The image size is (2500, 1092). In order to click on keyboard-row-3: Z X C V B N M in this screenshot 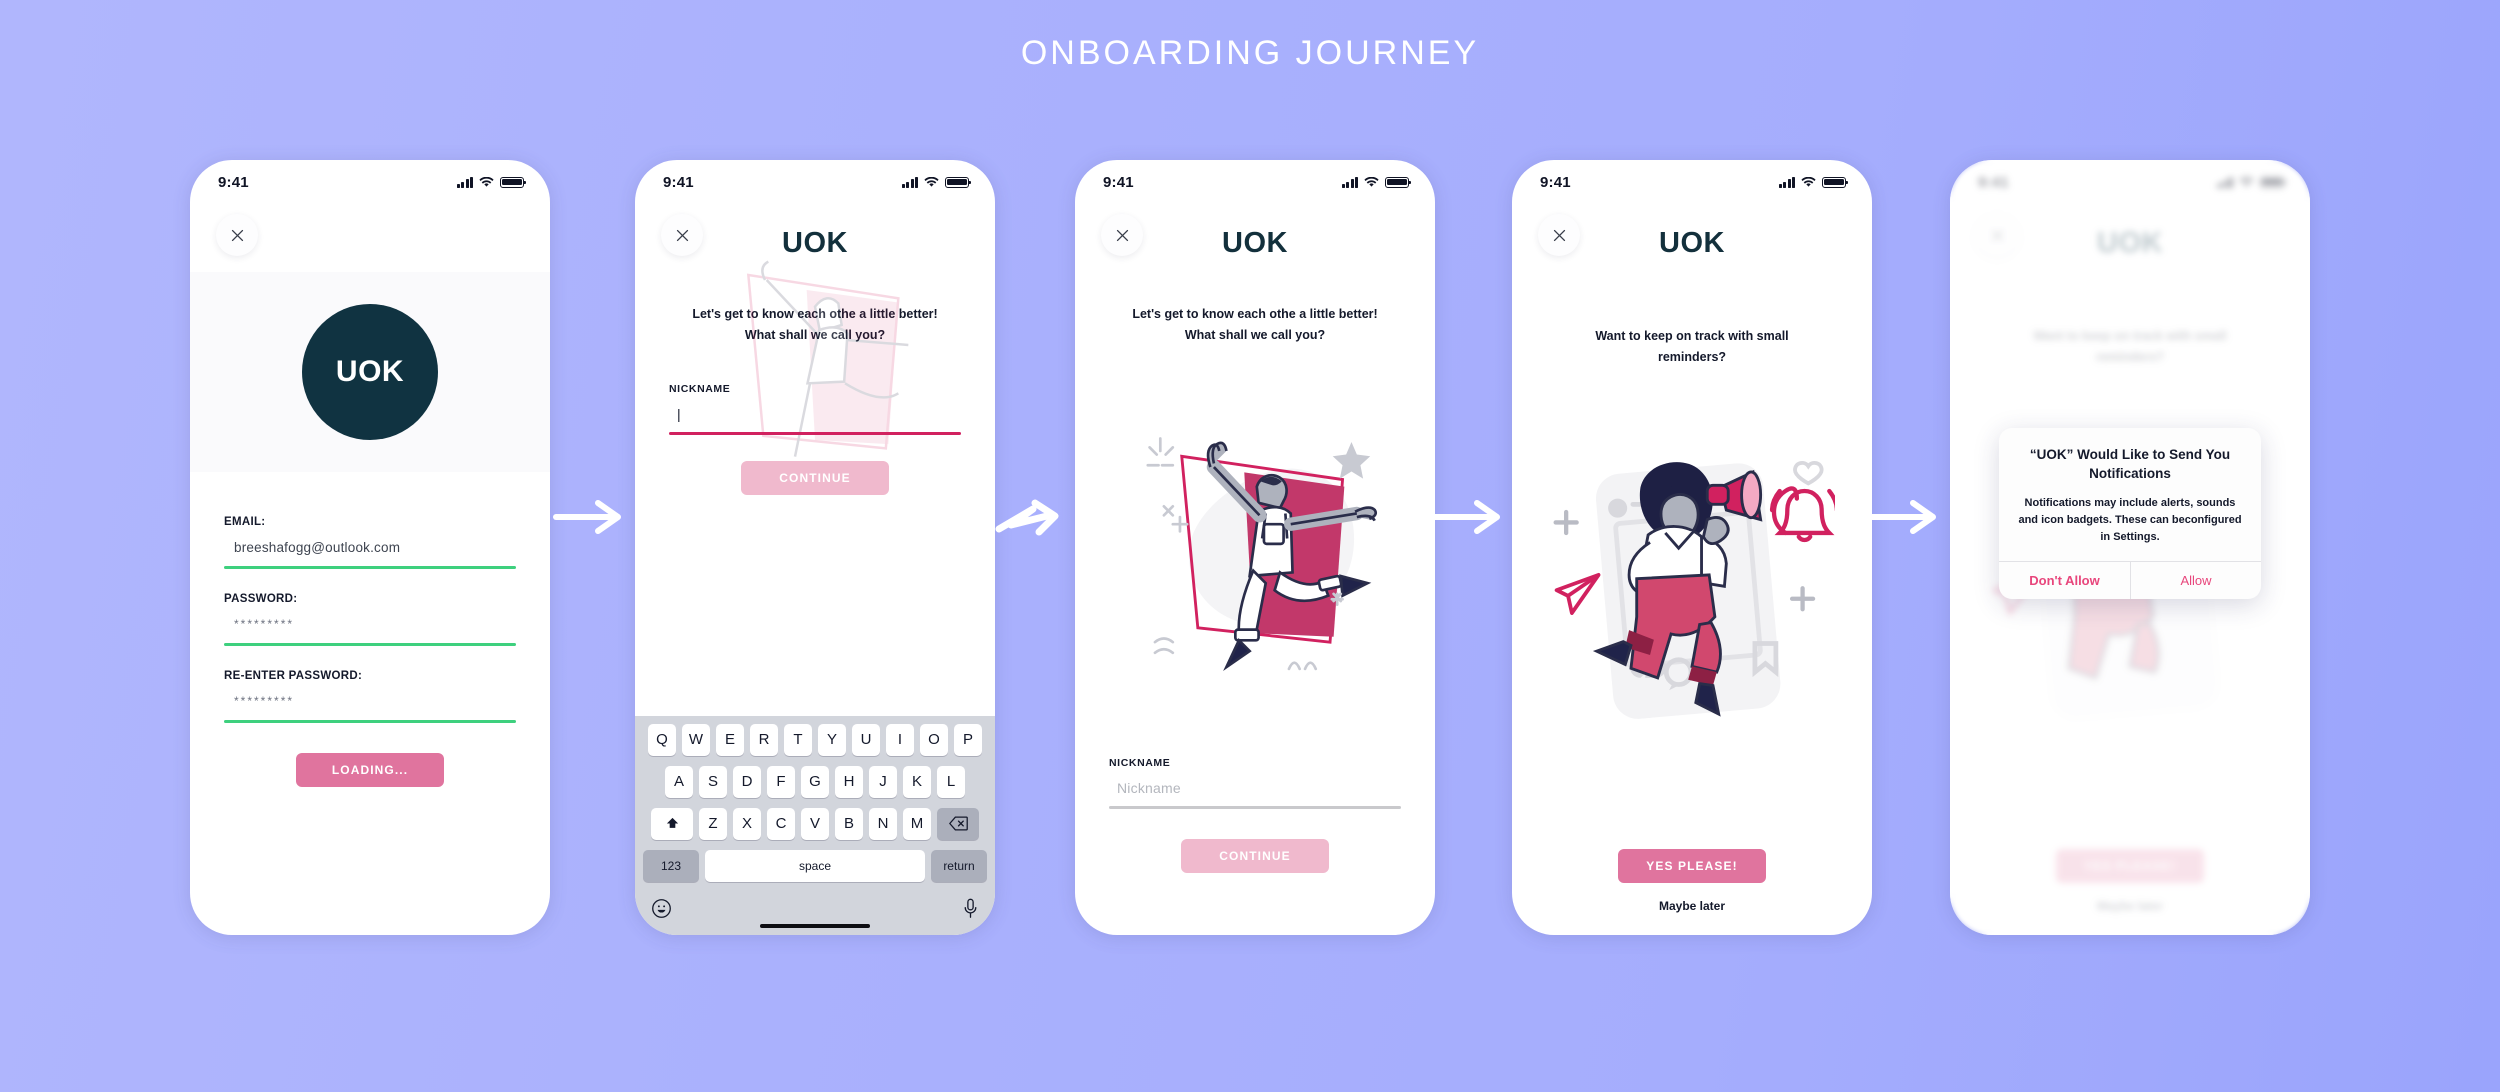, I will do `click(815, 823)`.